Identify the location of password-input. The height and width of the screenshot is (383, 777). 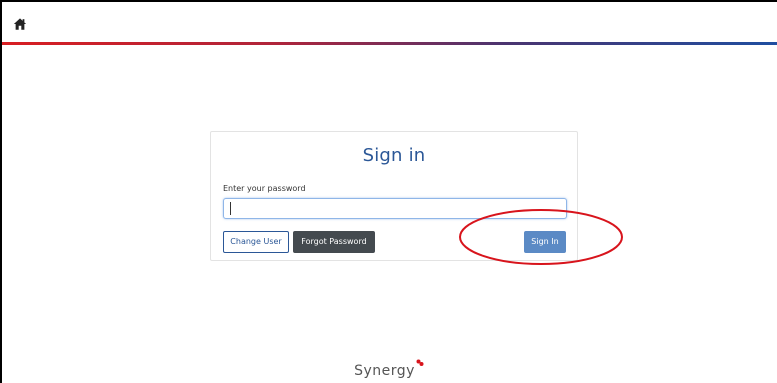
(395, 208).